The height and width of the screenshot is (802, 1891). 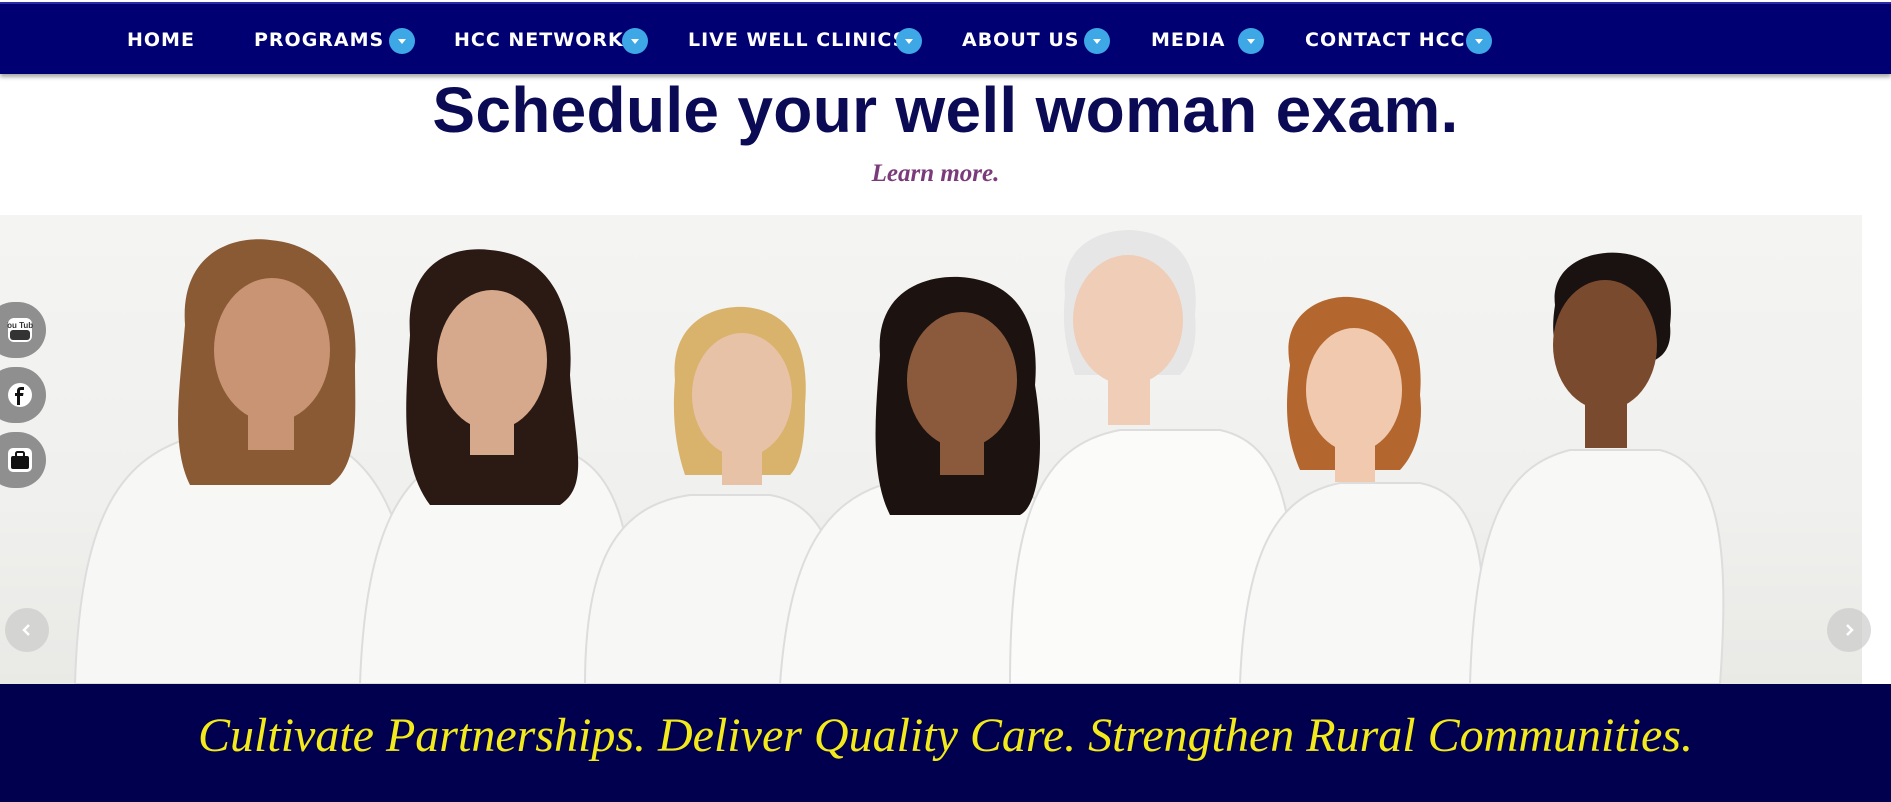 I want to click on youtube-icon: You Tube, so click(x=20, y=330).